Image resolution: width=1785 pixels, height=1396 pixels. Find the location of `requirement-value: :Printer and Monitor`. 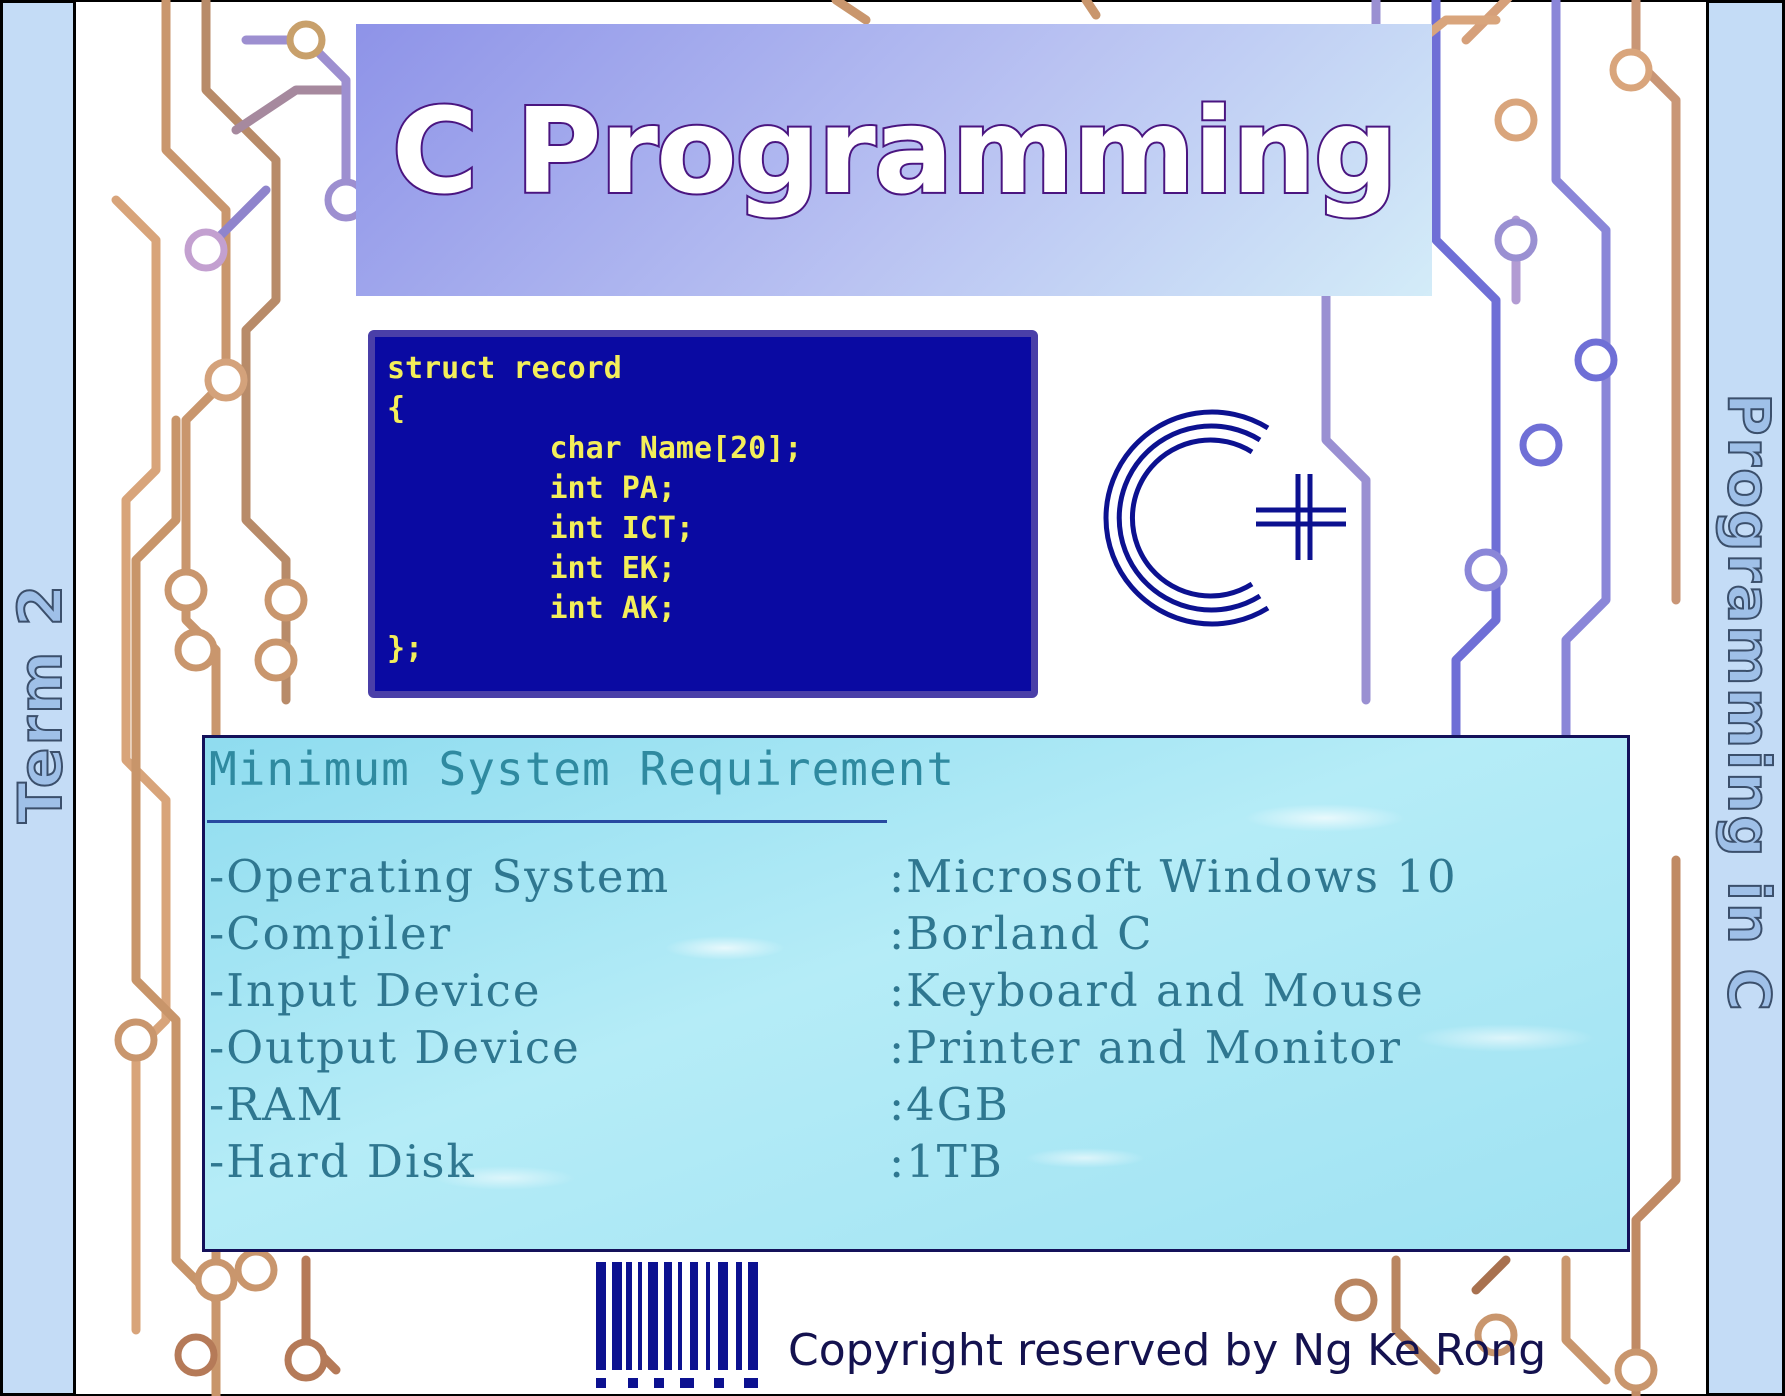

requirement-value: :Printer and Monitor is located at coordinates (1146, 1047).